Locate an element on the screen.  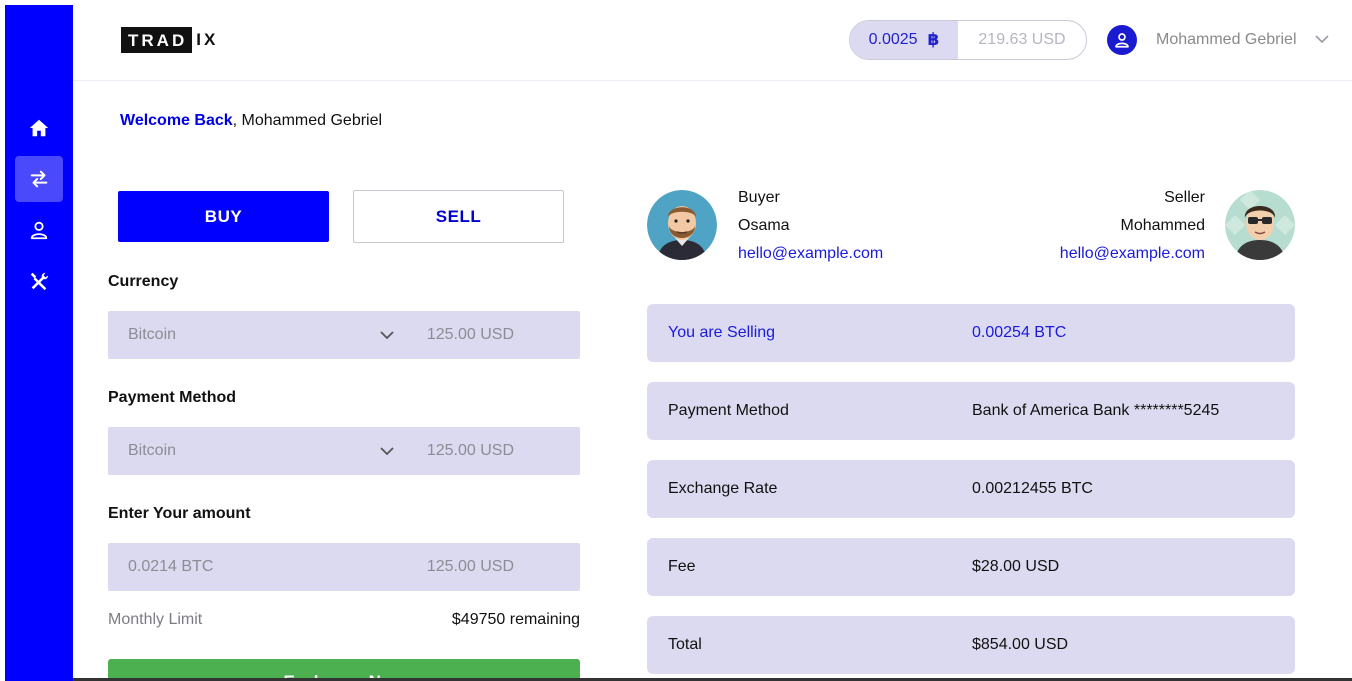
amount-label: Enter Your amount is located at coordinates (179, 513).